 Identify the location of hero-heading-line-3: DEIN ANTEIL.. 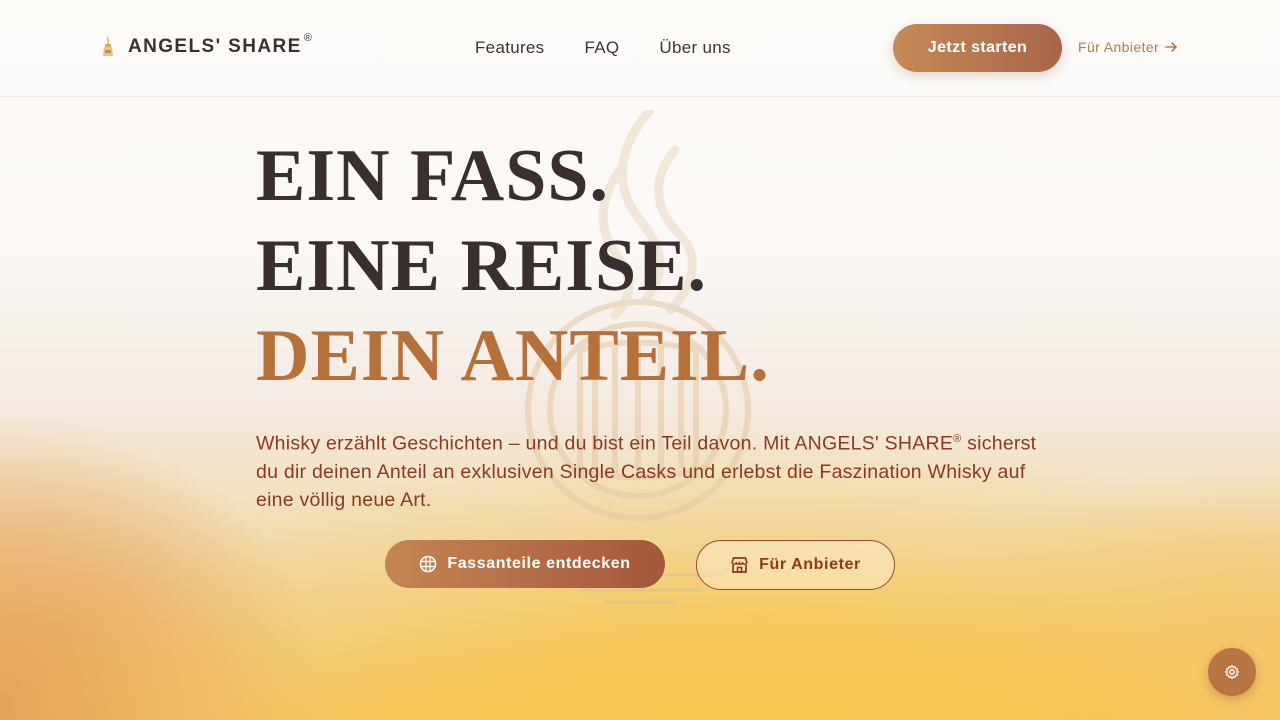
(513, 356).